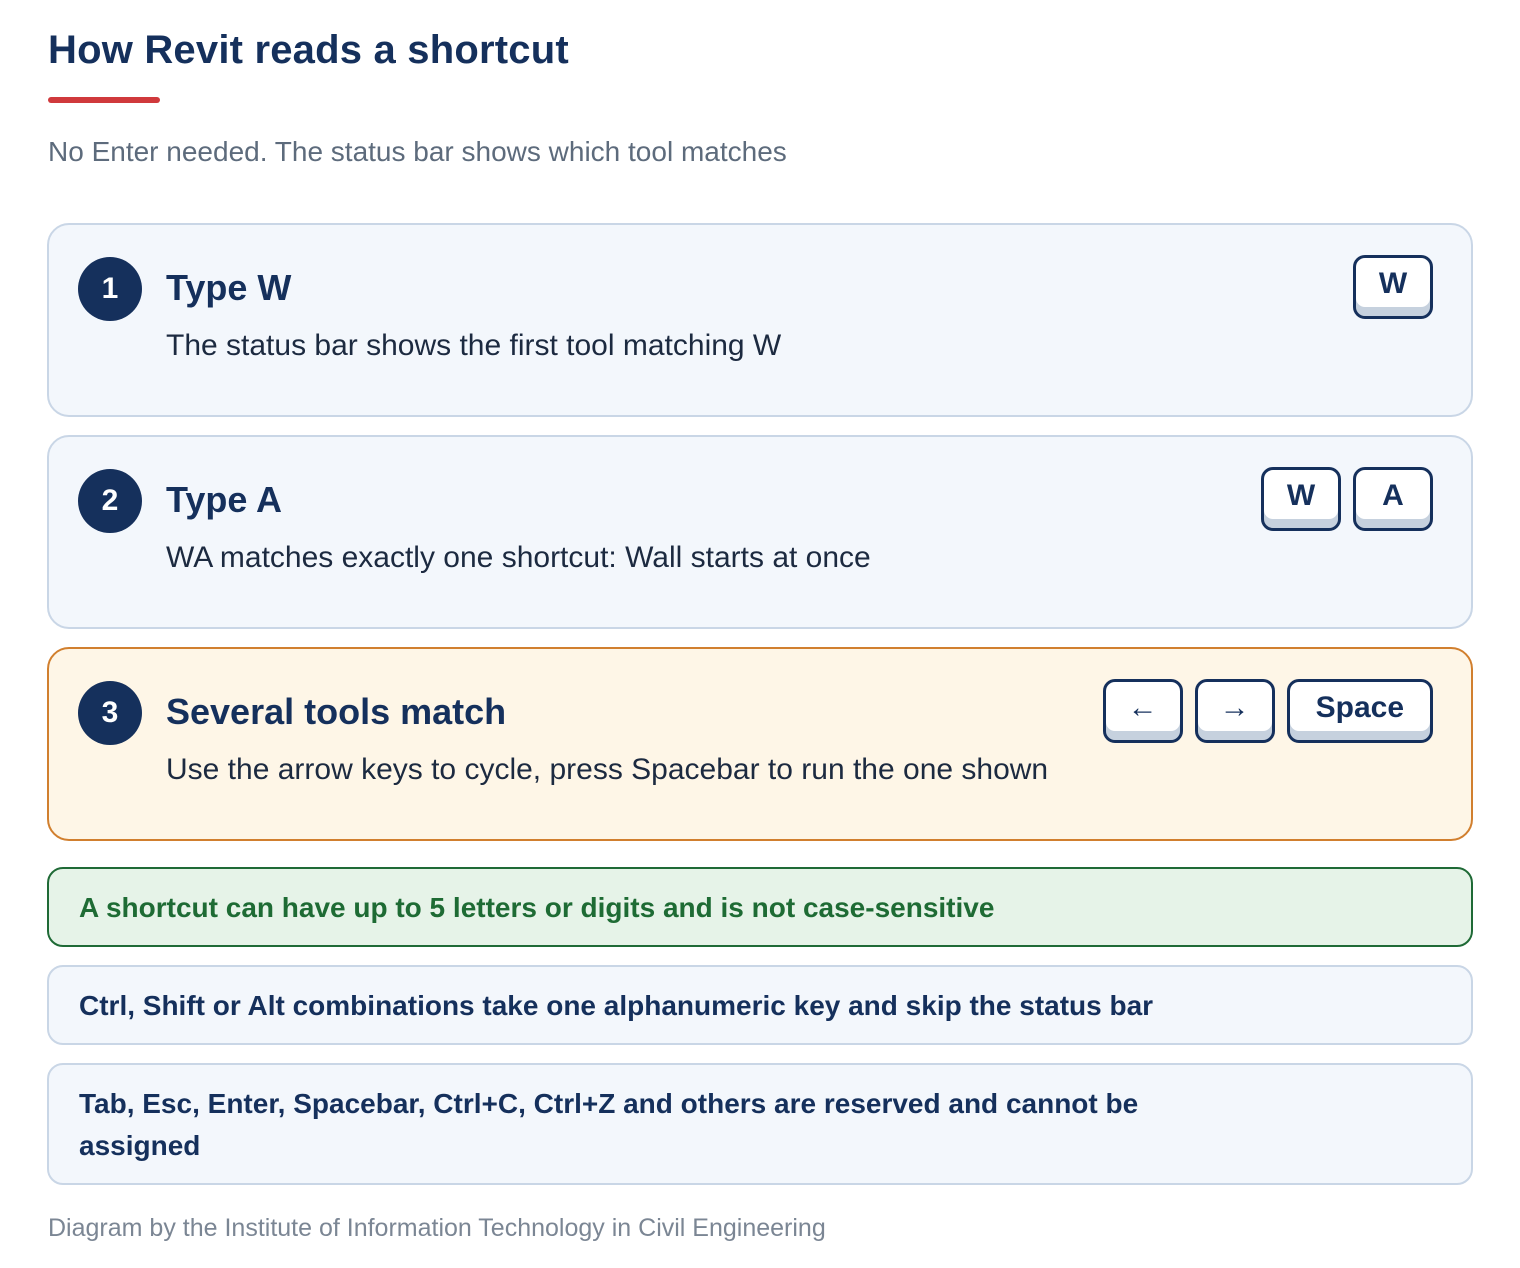 This screenshot has width=1520, height=1268. Describe the element at coordinates (104, 100) in the screenshot. I see `title-underline` at that location.